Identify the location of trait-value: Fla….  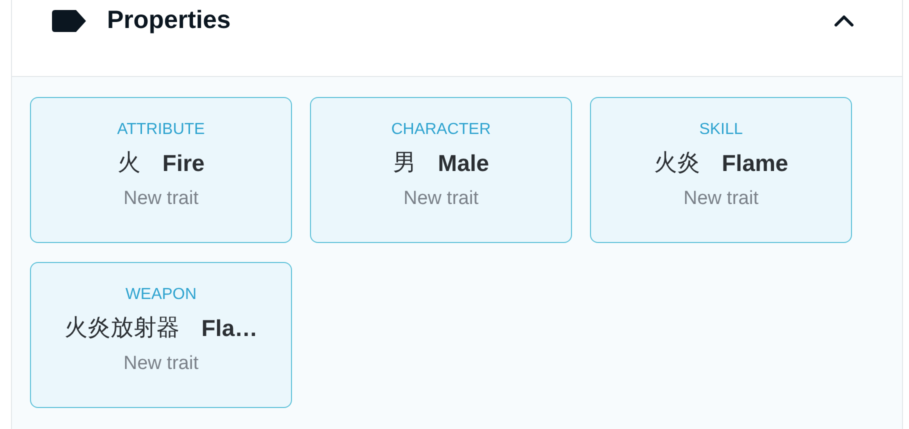
(229, 328).